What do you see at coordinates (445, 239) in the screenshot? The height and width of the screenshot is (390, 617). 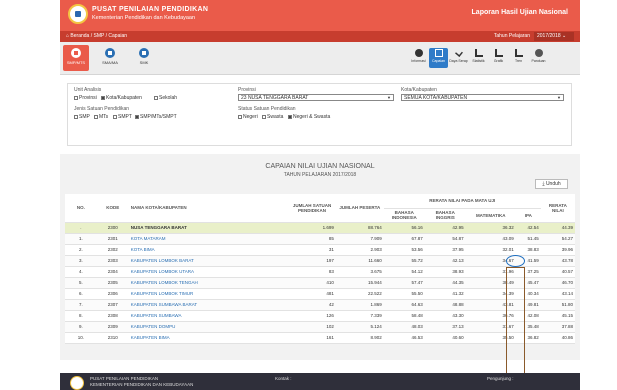 I see `cell-bing: 54.87` at bounding box center [445, 239].